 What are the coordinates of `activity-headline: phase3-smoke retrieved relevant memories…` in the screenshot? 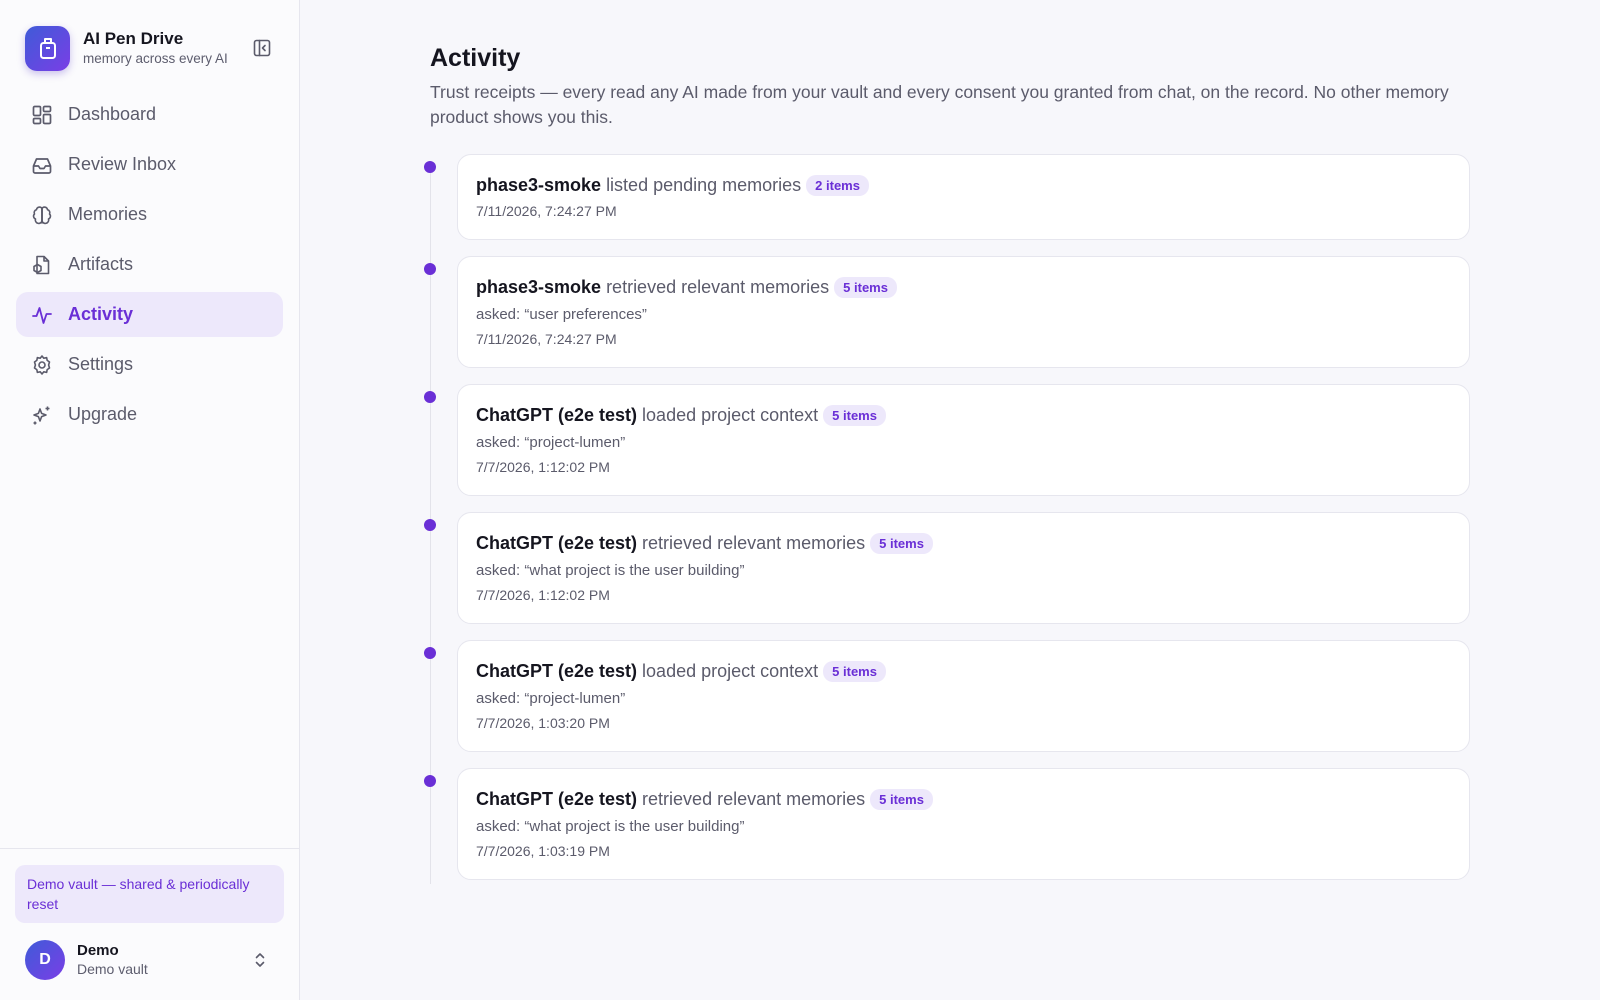 It's located at (963, 287).